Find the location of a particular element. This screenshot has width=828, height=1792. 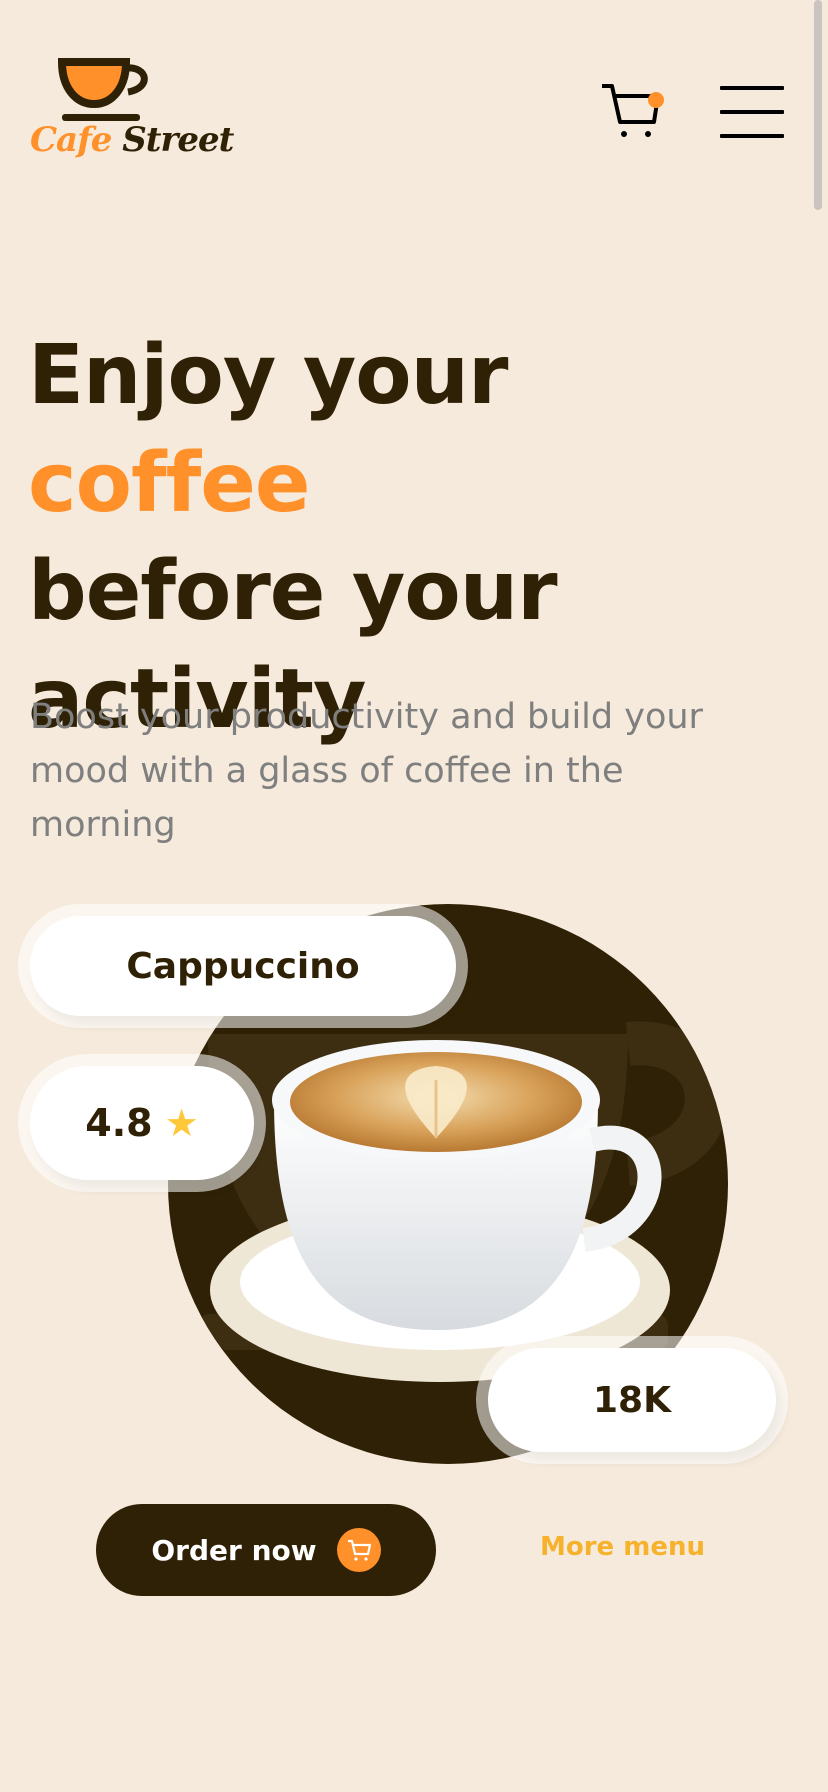

cart-icon-badge is located at coordinates (358, 1550).